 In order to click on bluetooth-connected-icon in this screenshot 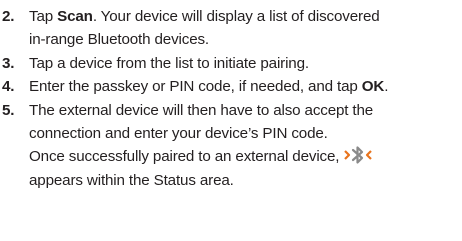, I will do `click(358, 155)`.